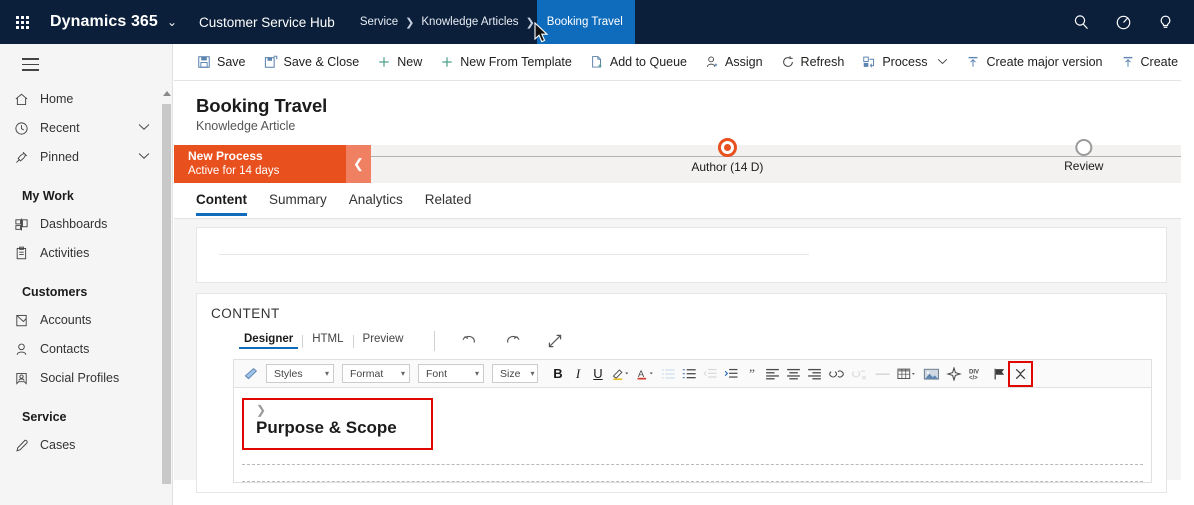 This screenshot has width=1194, height=505. I want to click on source-code-button: DIV </>, so click(977, 374).